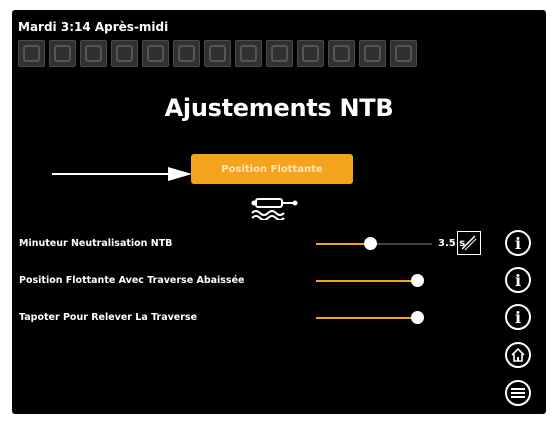 The image size is (558, 427). What do you see at coordinates (274, 209) in the screenshot?
I see `hydraulic-cylinder-icon` at bounding box center [274, 209].